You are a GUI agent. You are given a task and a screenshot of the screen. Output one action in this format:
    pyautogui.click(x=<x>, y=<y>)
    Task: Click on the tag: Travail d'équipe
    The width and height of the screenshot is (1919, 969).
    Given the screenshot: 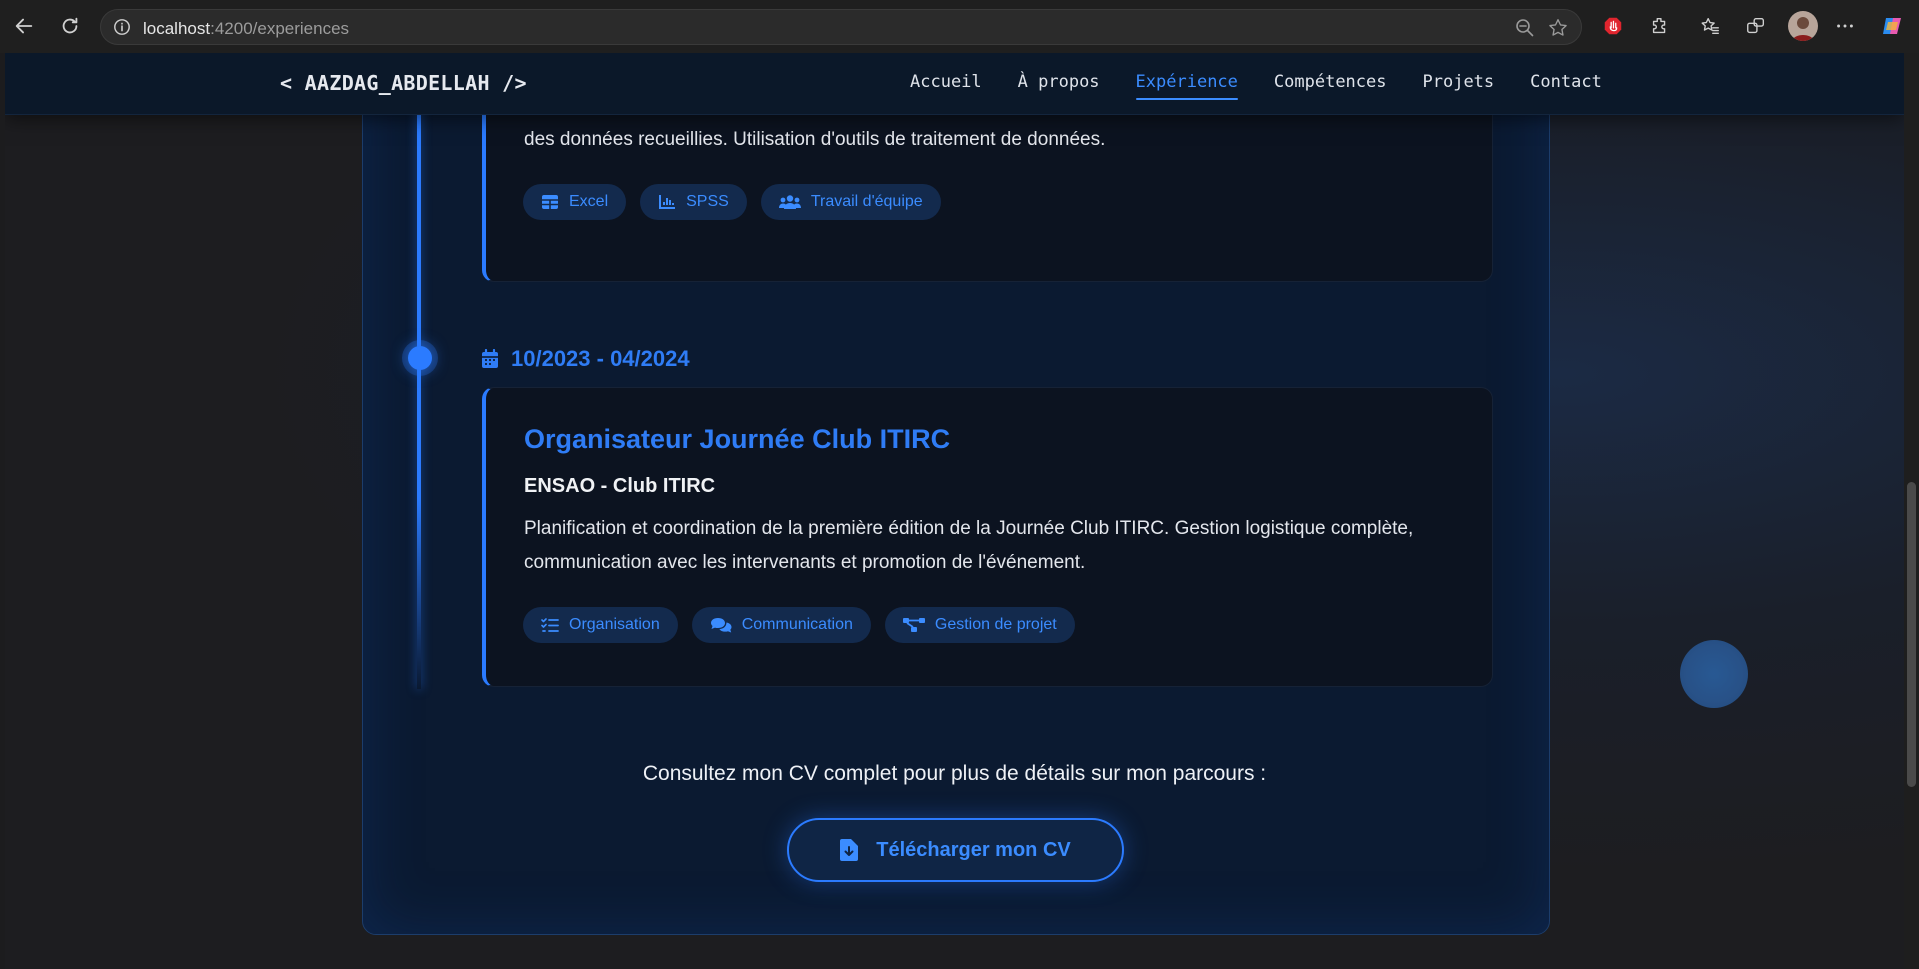 What is the action you would take?
    pyautogui.click(x=850, y=202)
    